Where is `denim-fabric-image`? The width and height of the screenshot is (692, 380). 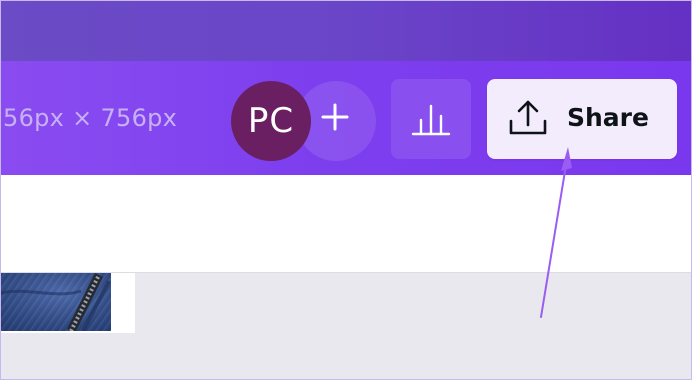
denim-fabric-image is located at coordinates (56, 302).